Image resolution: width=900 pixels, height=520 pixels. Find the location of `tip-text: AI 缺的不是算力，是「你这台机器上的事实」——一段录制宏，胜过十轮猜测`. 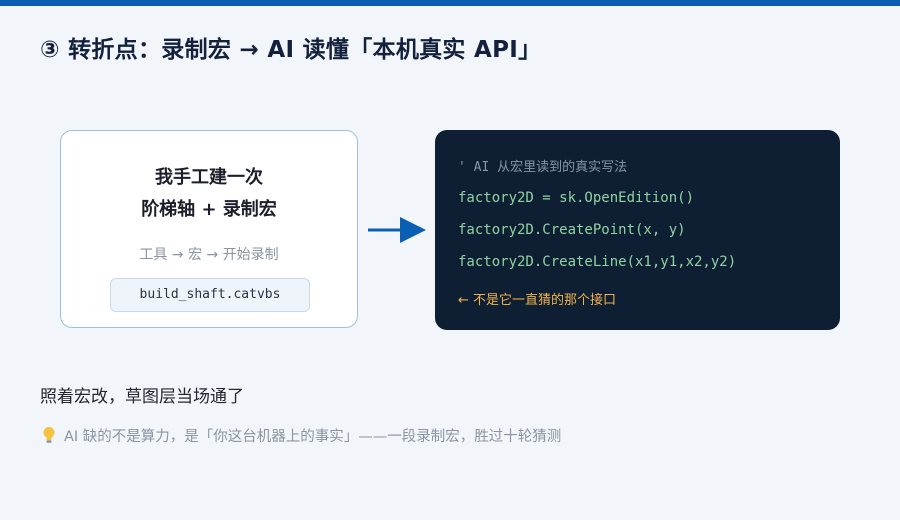

tip-text: AI 缺的不是算力，是「你这台机器上的事实」——一段录制宏，胜过十轮猜测 is located at coordinates (313, 437).